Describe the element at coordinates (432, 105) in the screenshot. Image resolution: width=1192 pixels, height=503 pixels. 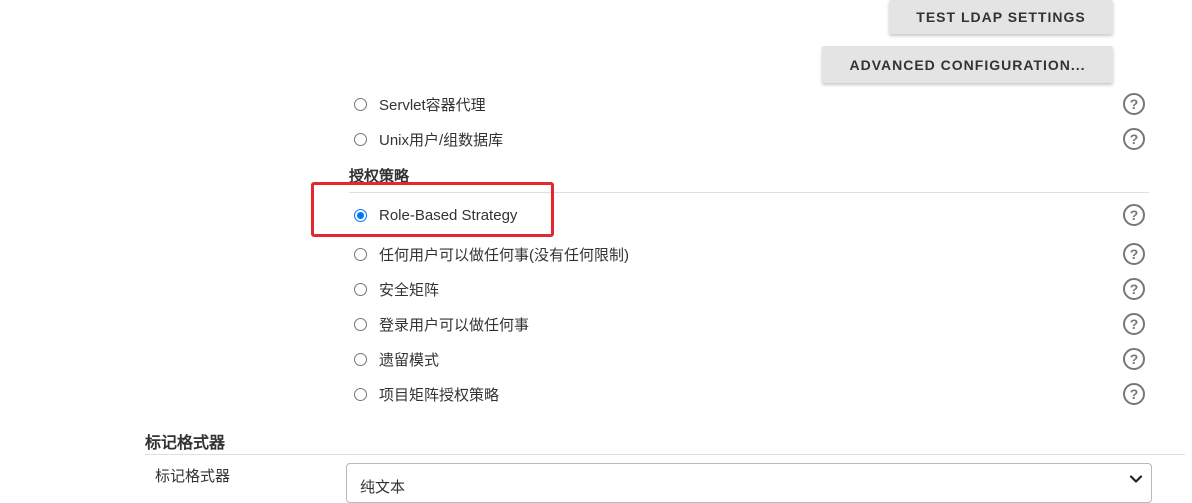
I see `realm-option-label: Servlet容器代理` at that location.